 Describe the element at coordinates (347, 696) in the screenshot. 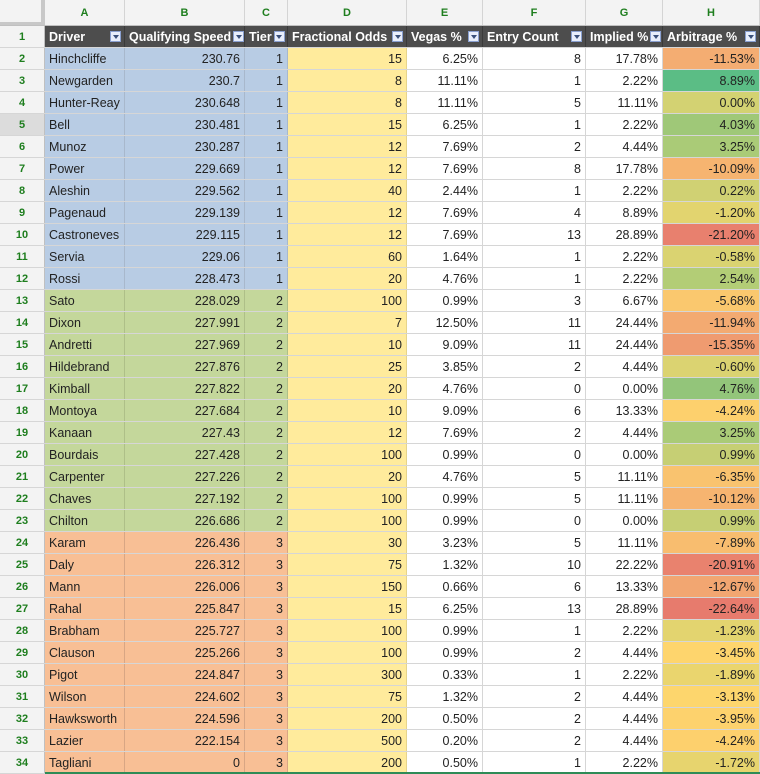

I see `cell-fractional-odds: 75` at that location.